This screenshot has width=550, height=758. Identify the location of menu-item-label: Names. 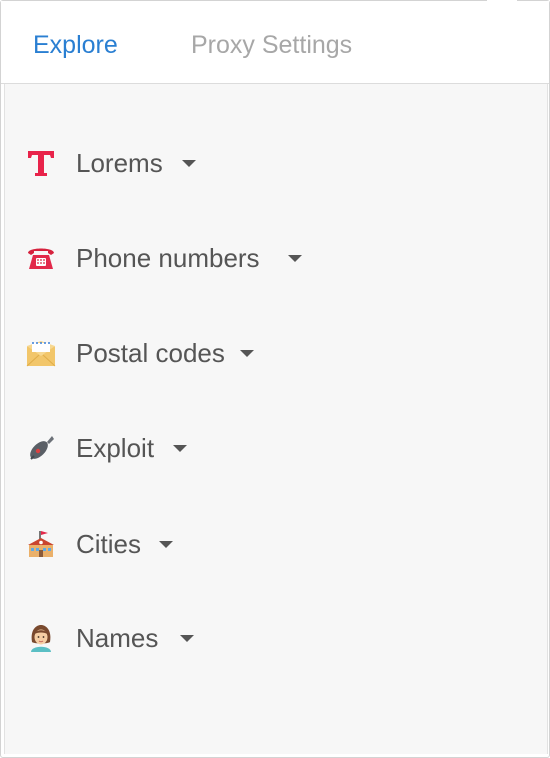
(117, 638).